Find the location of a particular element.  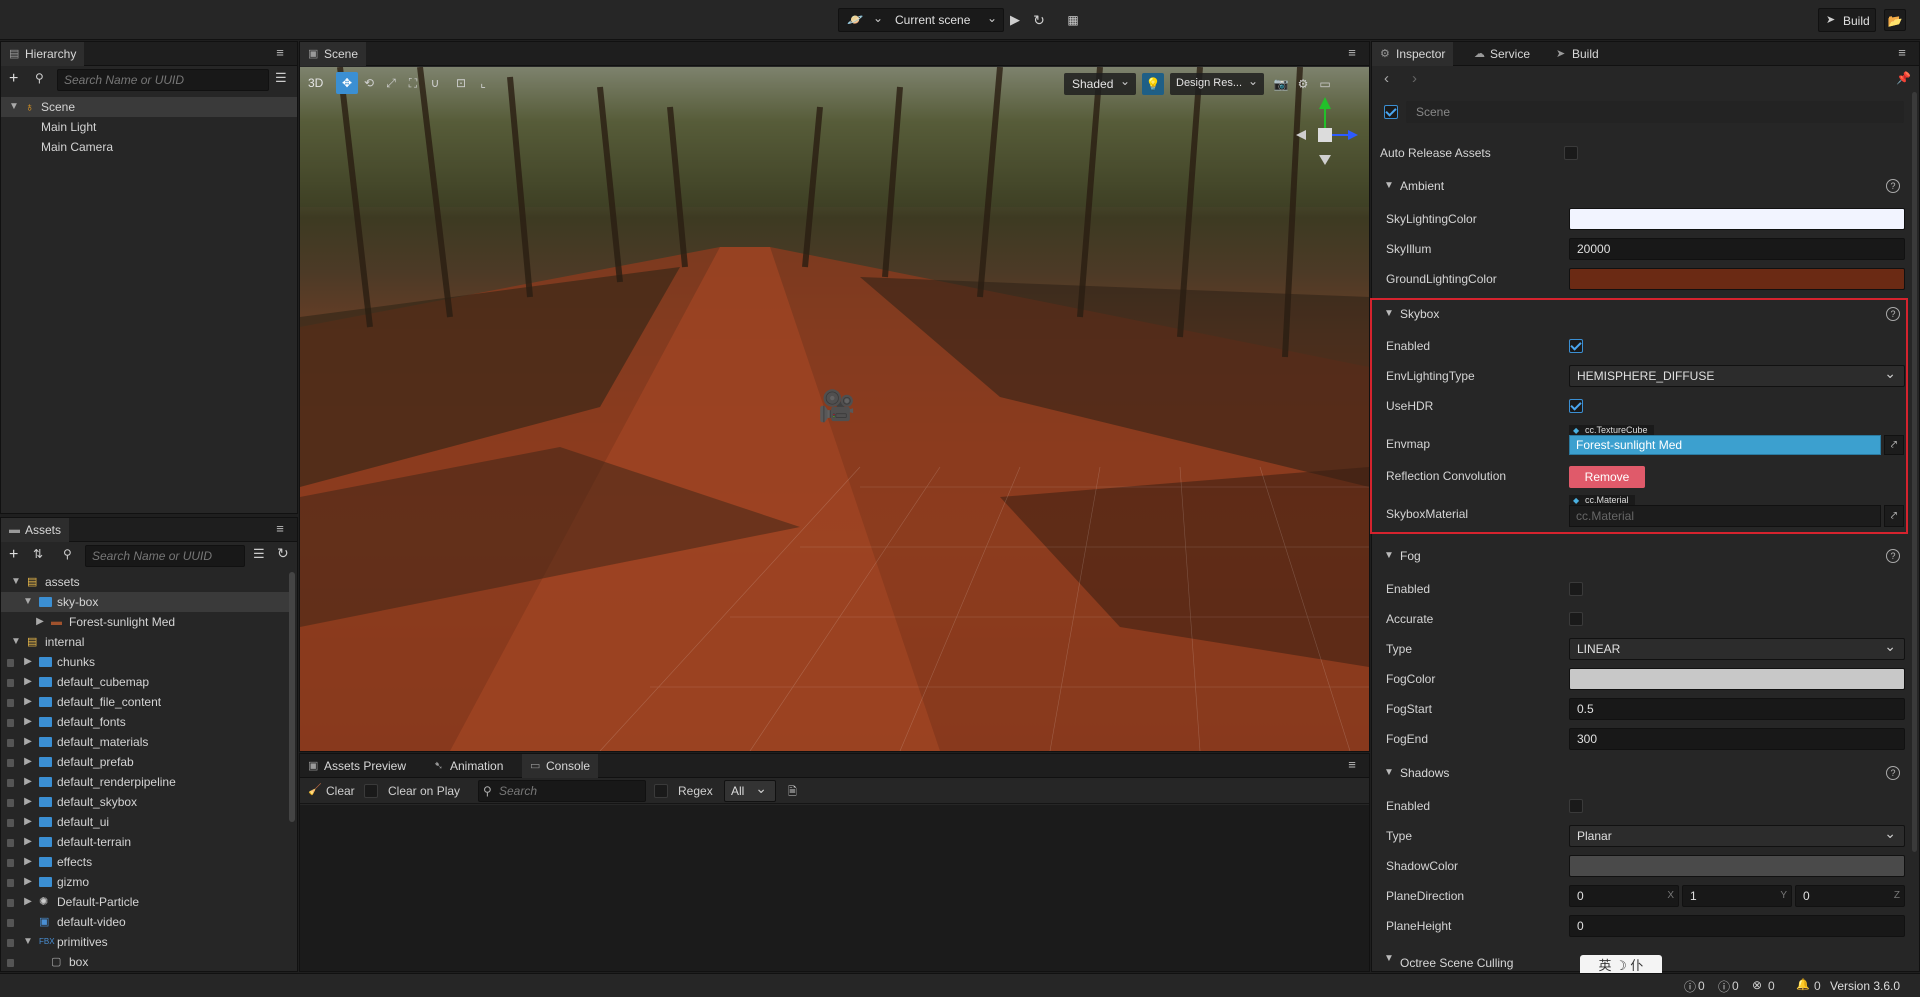

clear-button: Clear is located at coordinates (340, 791).